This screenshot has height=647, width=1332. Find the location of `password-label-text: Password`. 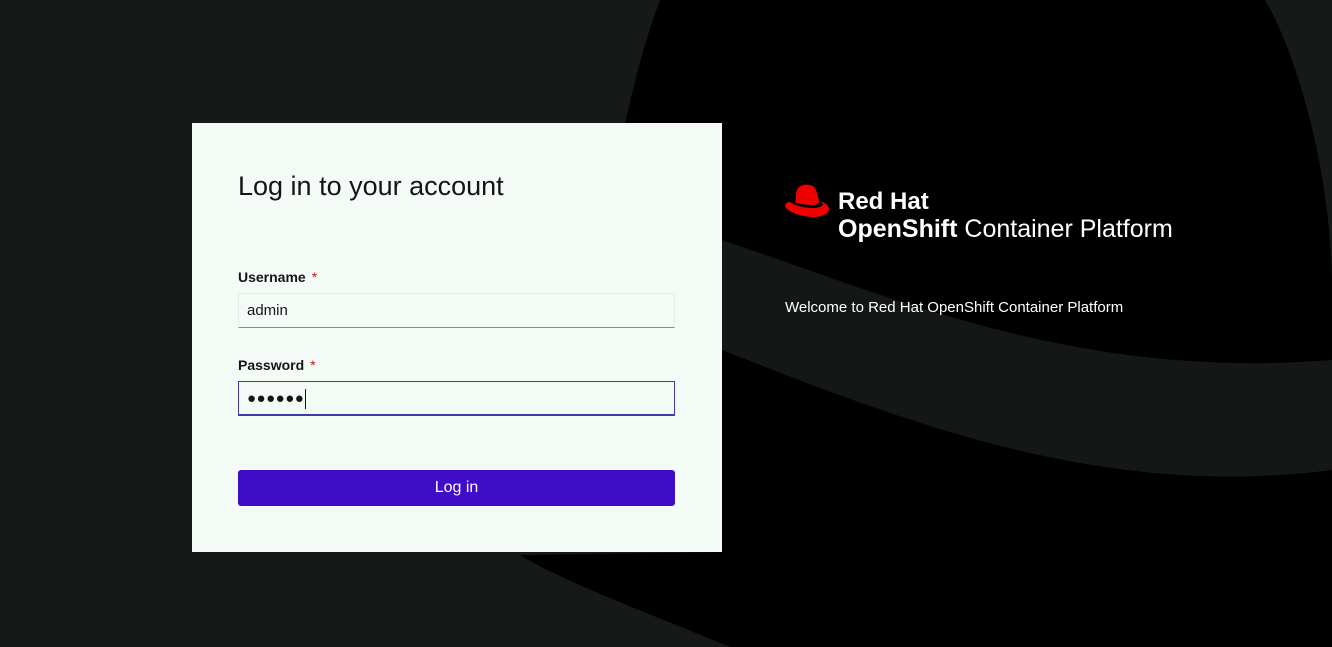

password-label-text: Password is located at coordinates (271, 365).